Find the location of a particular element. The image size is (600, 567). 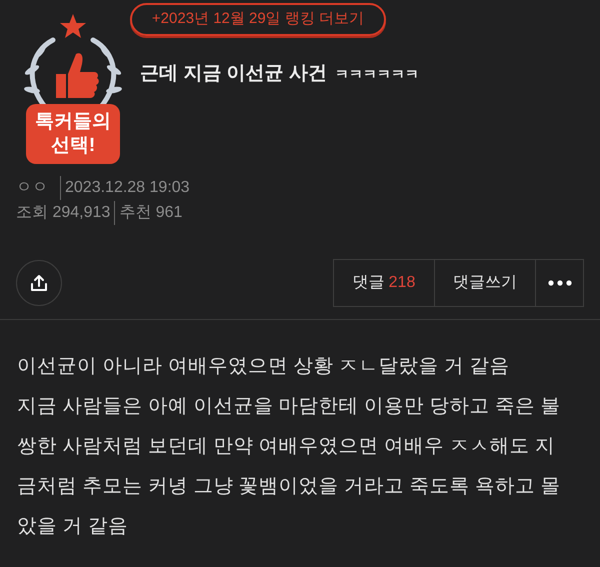

share-button is located at coordinates (39, 283).